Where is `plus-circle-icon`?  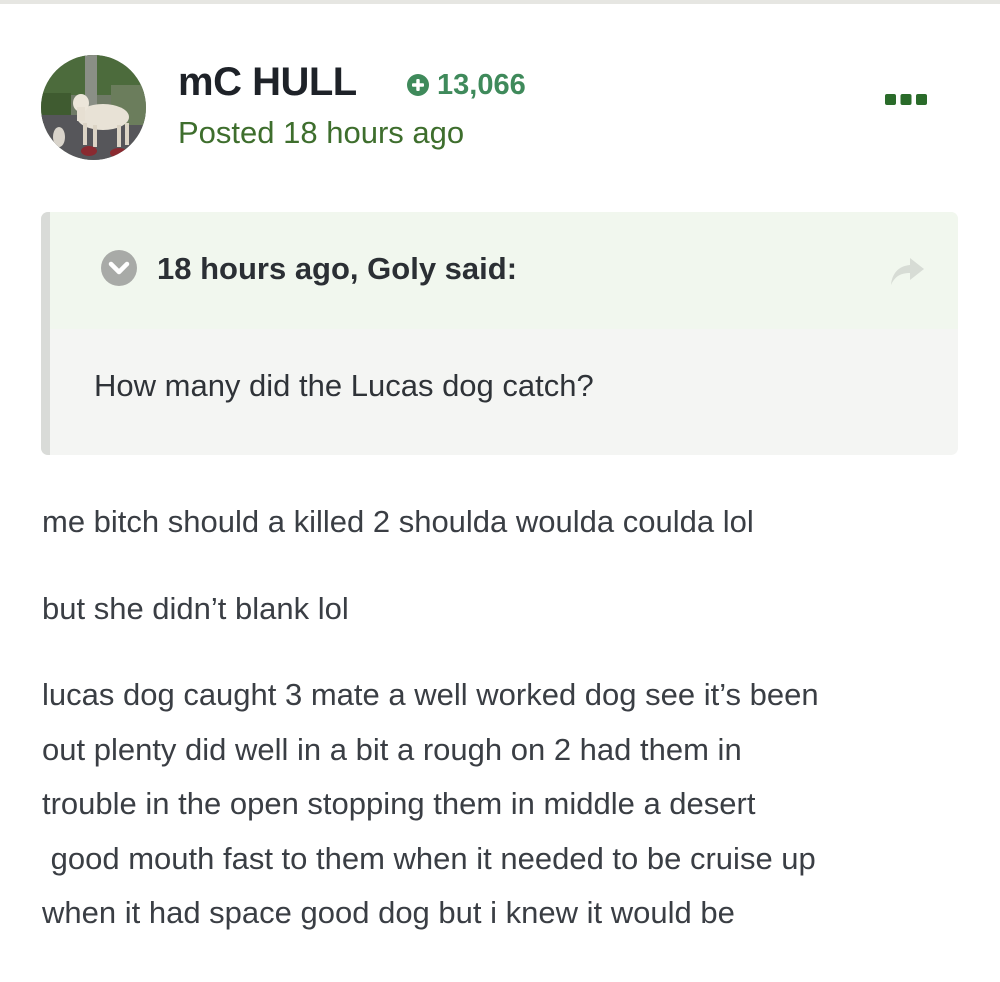 plus-circle-icon is located at coordinates (418, 85).